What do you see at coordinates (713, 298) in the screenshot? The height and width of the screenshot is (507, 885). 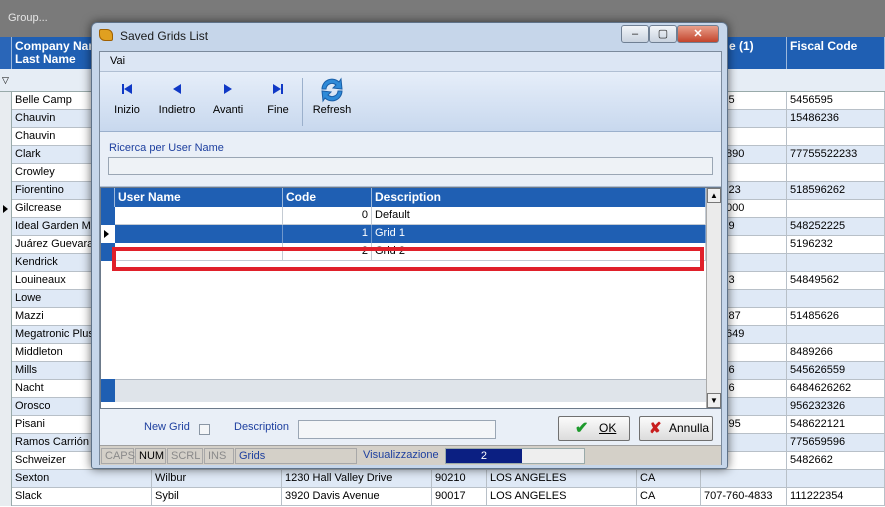 I see `vertical-scrollbar: ▲ ▼` at bounding box center [713, 298].